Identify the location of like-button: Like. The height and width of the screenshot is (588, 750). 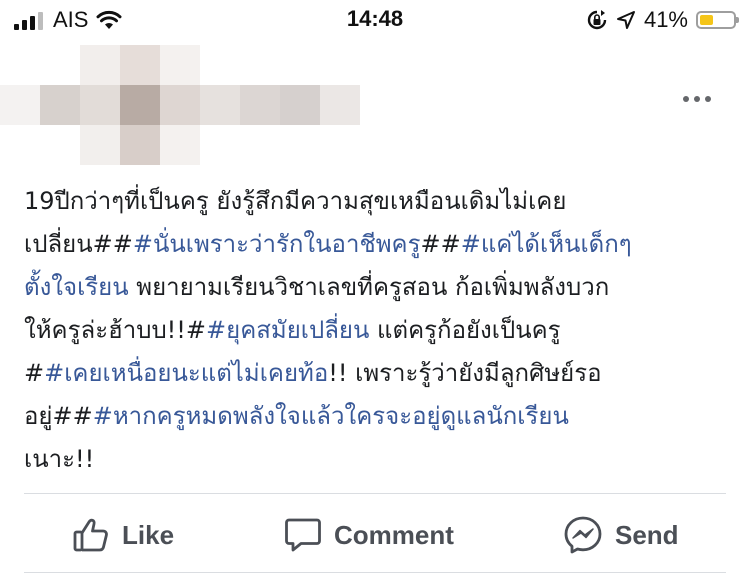
(123, 535).